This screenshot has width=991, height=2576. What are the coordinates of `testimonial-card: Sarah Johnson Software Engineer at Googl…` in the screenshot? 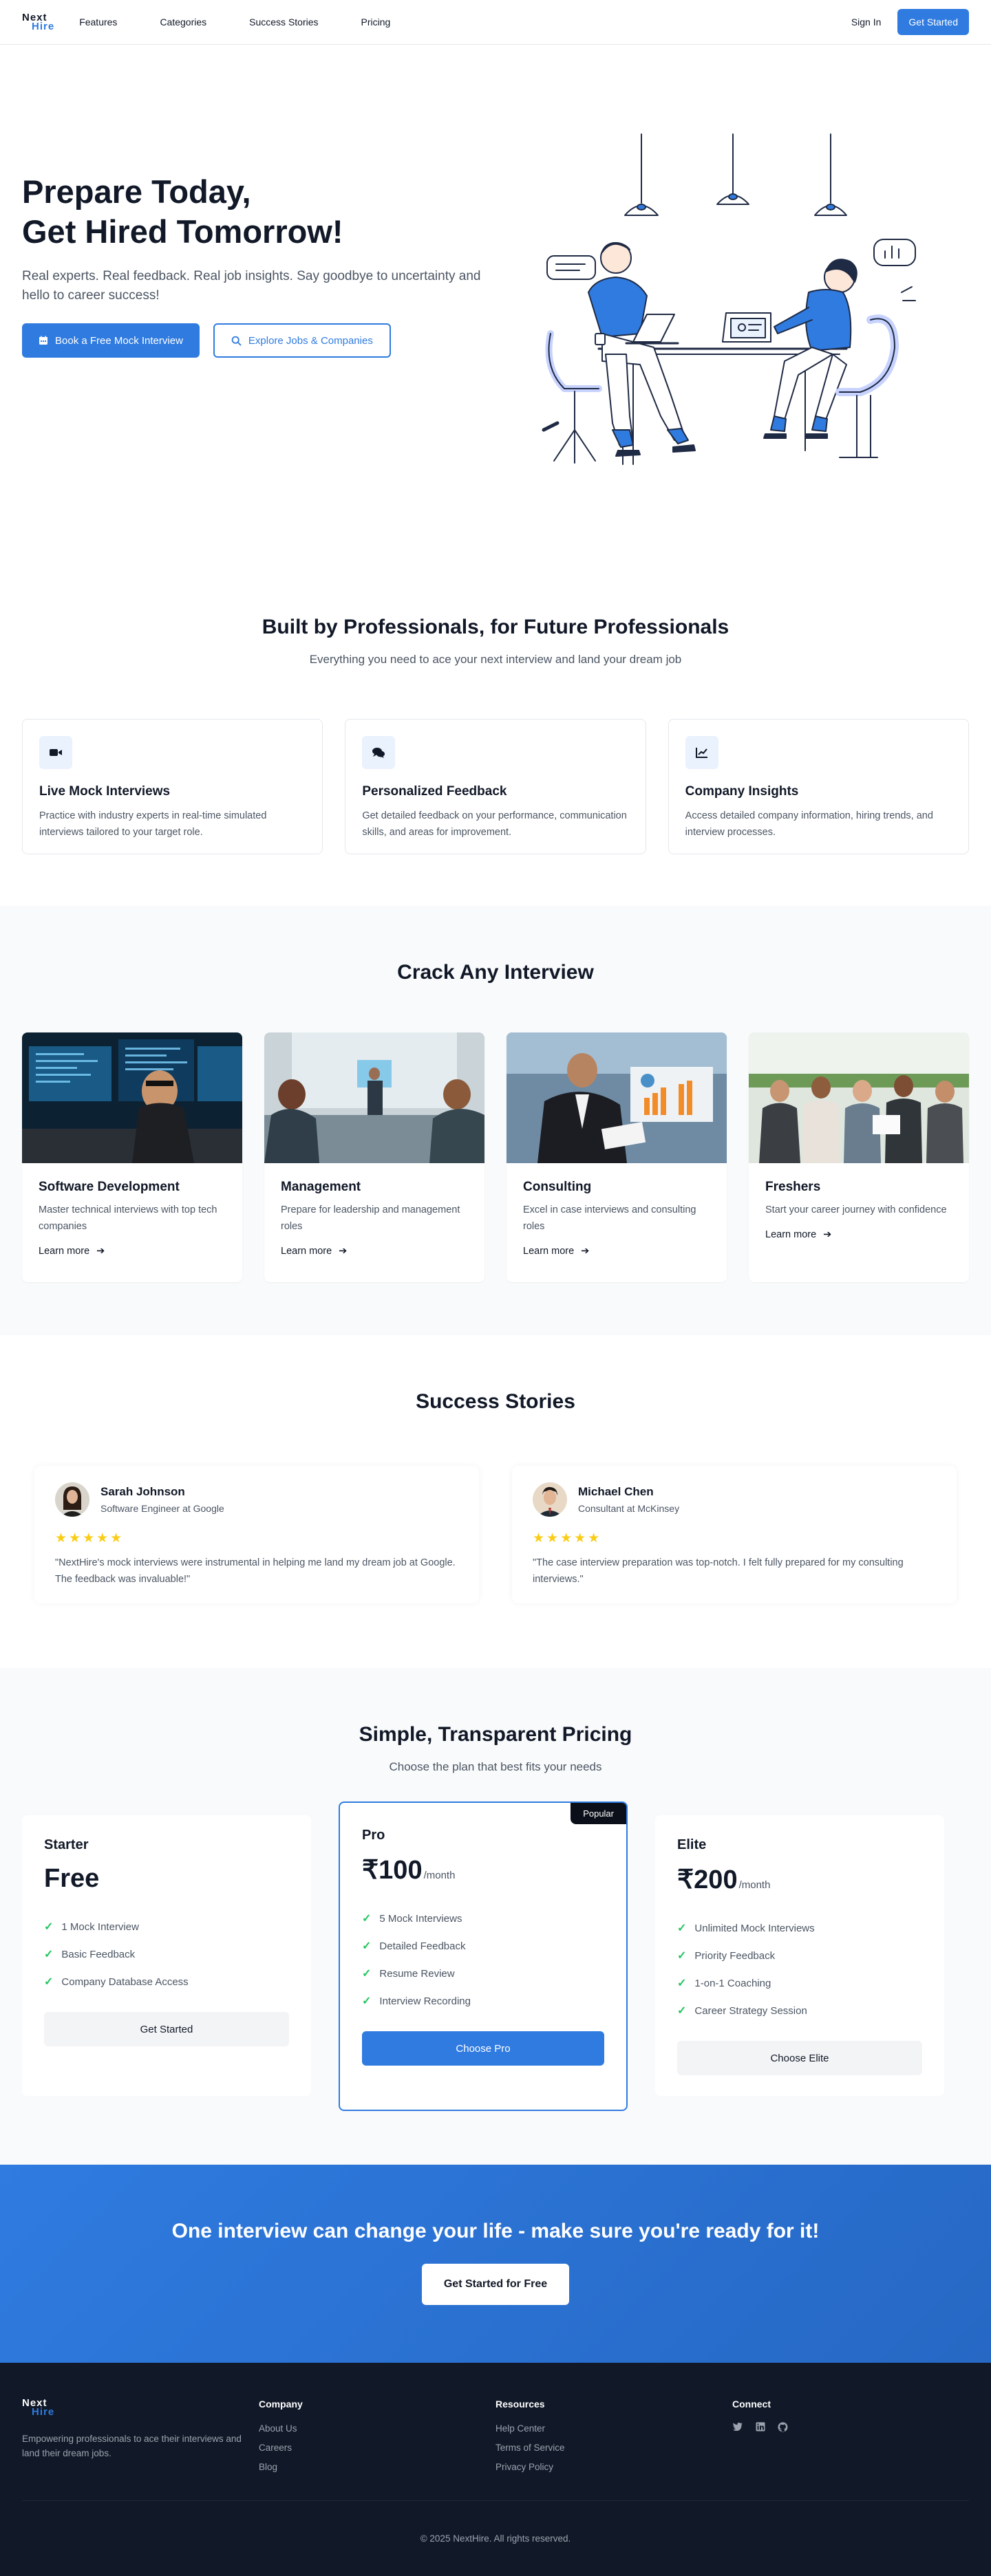 It's located at (256, 1534).